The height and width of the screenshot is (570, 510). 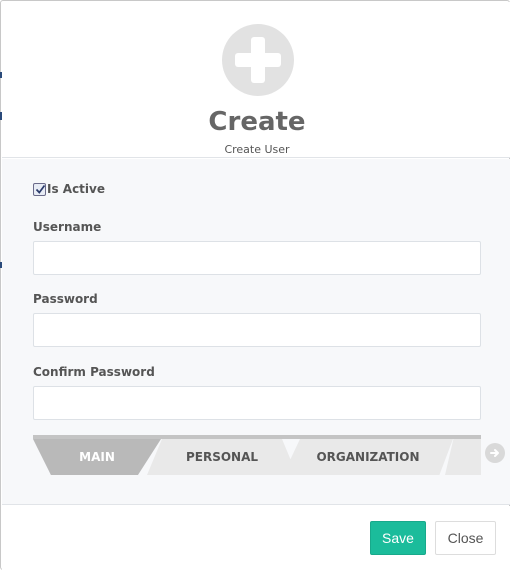 I want to click on save-button: Save, so click(x=398, y=538).